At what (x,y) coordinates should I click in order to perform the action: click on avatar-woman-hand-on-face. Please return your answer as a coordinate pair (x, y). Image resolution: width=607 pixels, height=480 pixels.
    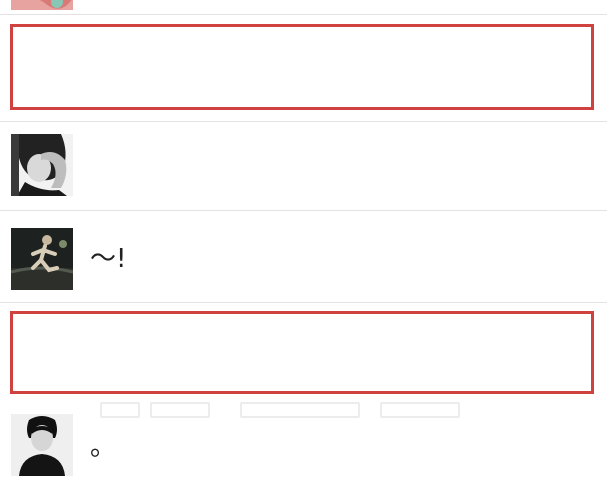
    Looking at the image, I should click on (42, 165).